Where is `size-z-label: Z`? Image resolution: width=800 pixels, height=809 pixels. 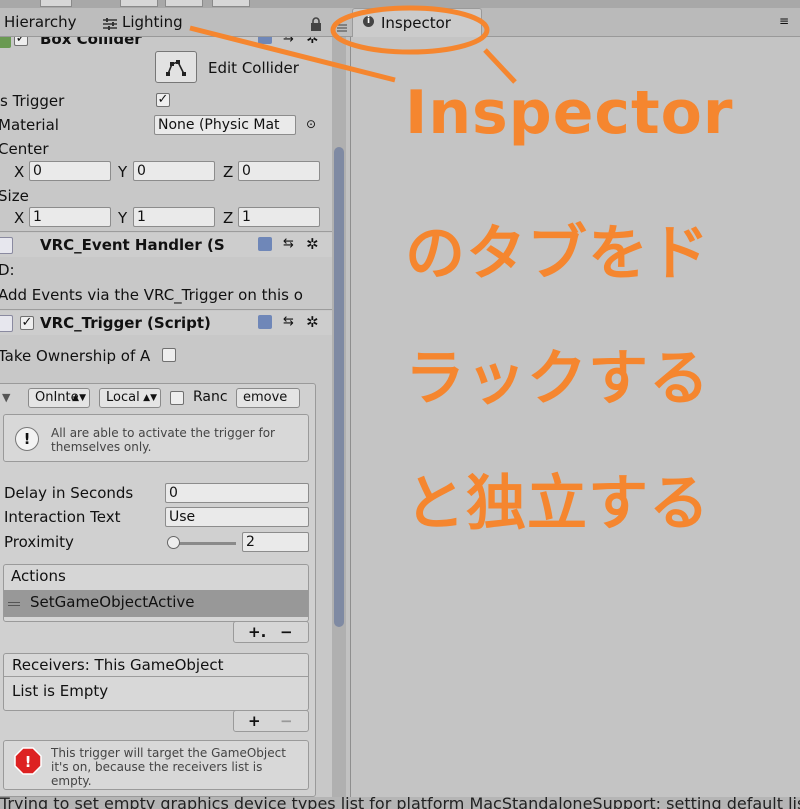
size-z-label: Z is located at coordinates (228, 218).